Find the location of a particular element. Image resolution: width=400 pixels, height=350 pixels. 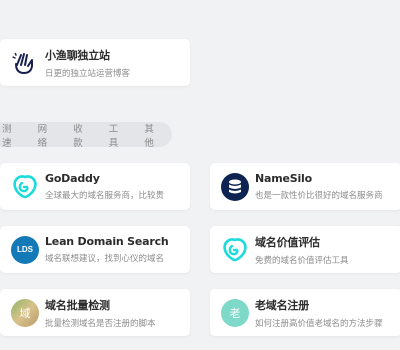

card-domain-value: 域名价值评估 免费的域名价值评估工具 is located at coordinates (305, 249).